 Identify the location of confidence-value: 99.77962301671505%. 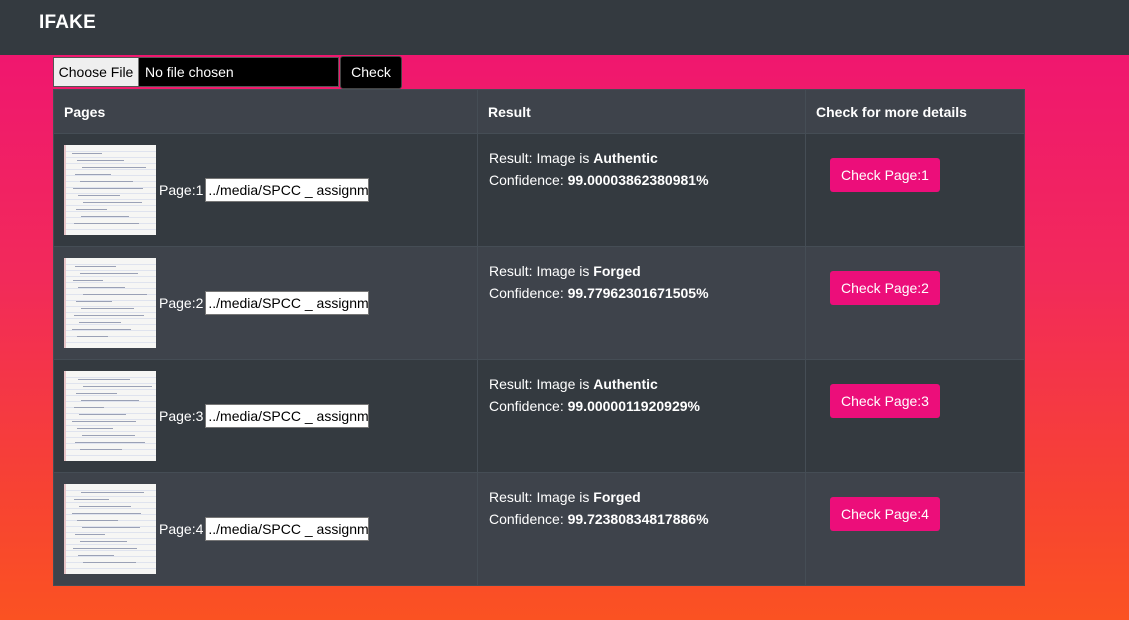
(638, 293).